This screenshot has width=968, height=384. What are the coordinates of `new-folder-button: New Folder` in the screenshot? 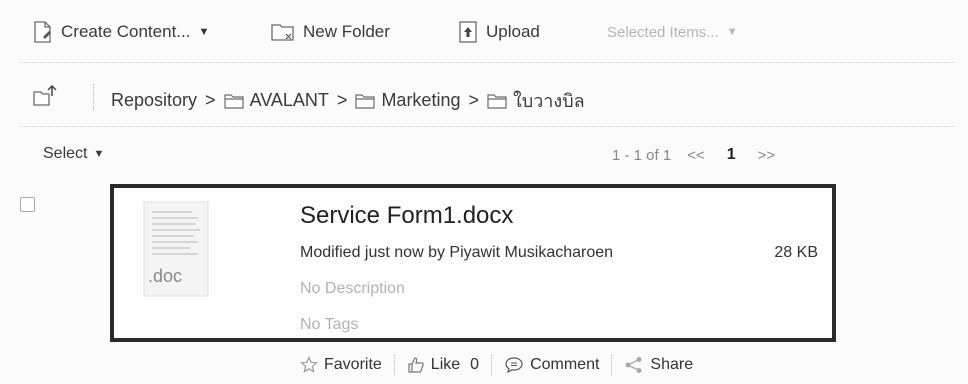 It's located at (330, 32).